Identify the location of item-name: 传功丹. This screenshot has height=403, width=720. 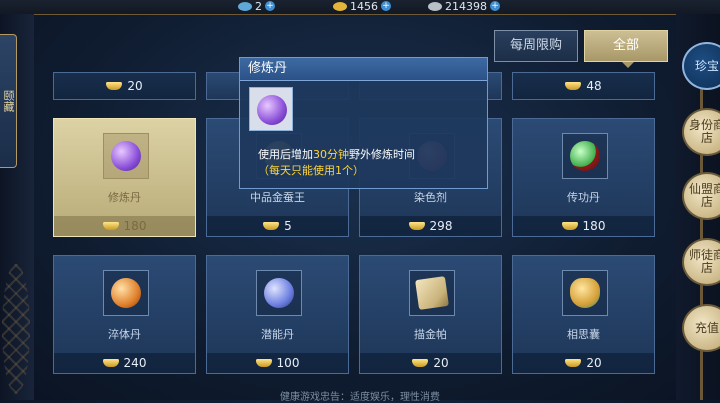
(583, 197).